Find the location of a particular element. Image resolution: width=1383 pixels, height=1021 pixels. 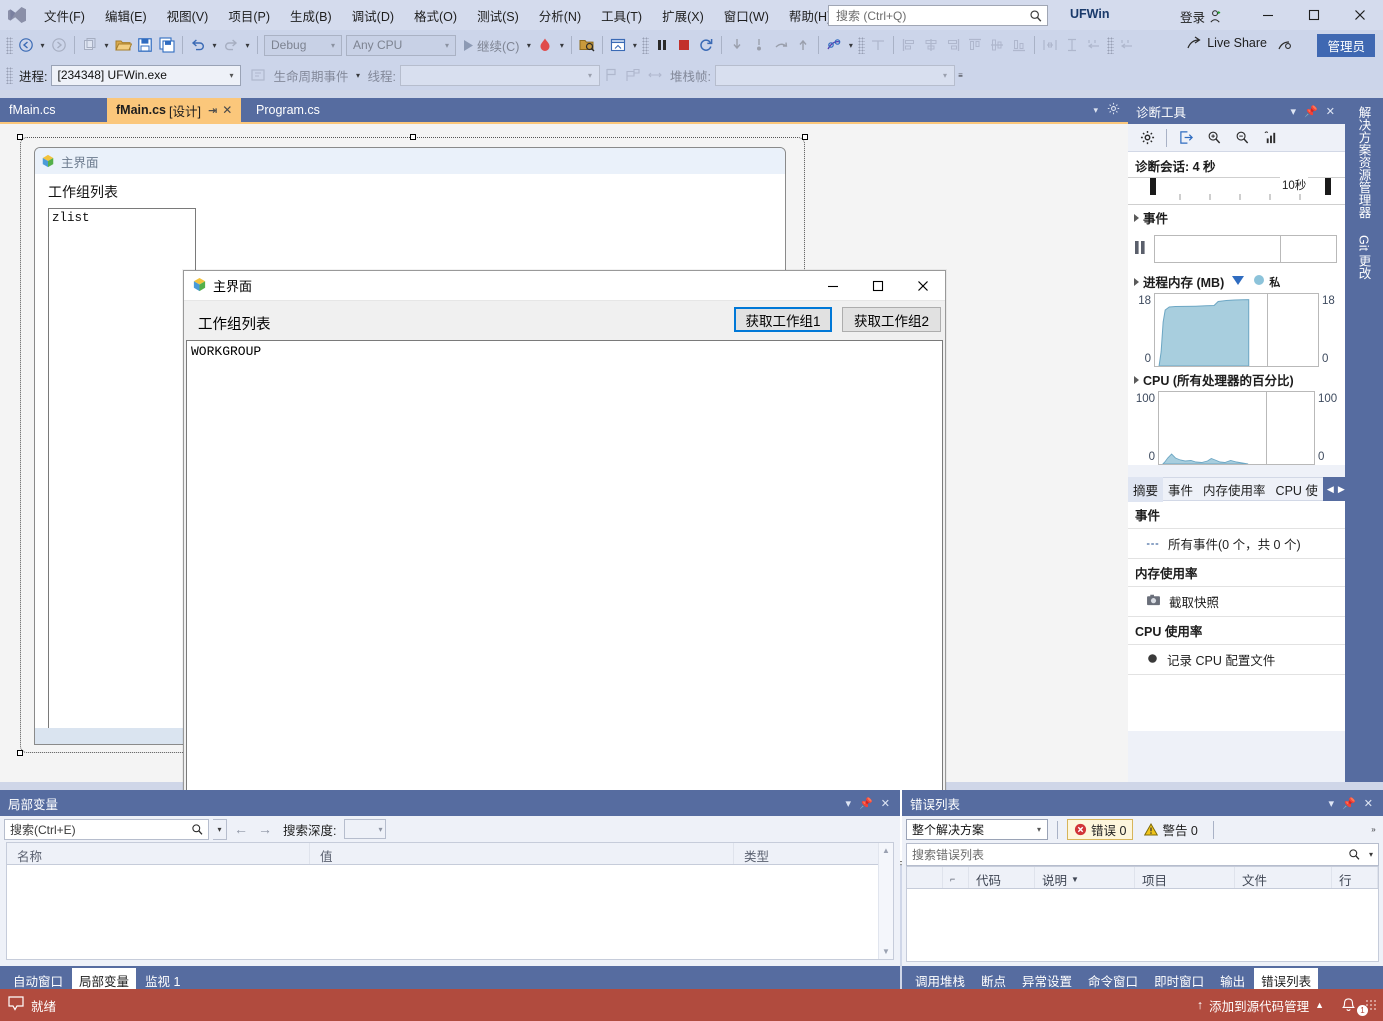

resize-handle-bottom-left is located at coordinates (20, 753).